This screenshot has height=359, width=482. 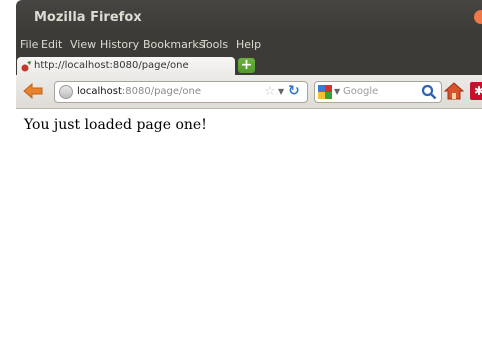 What do you see at coordinates (119, 44) in the screenshot?
I see `menu-history: History` at bounding box center [119, 44].